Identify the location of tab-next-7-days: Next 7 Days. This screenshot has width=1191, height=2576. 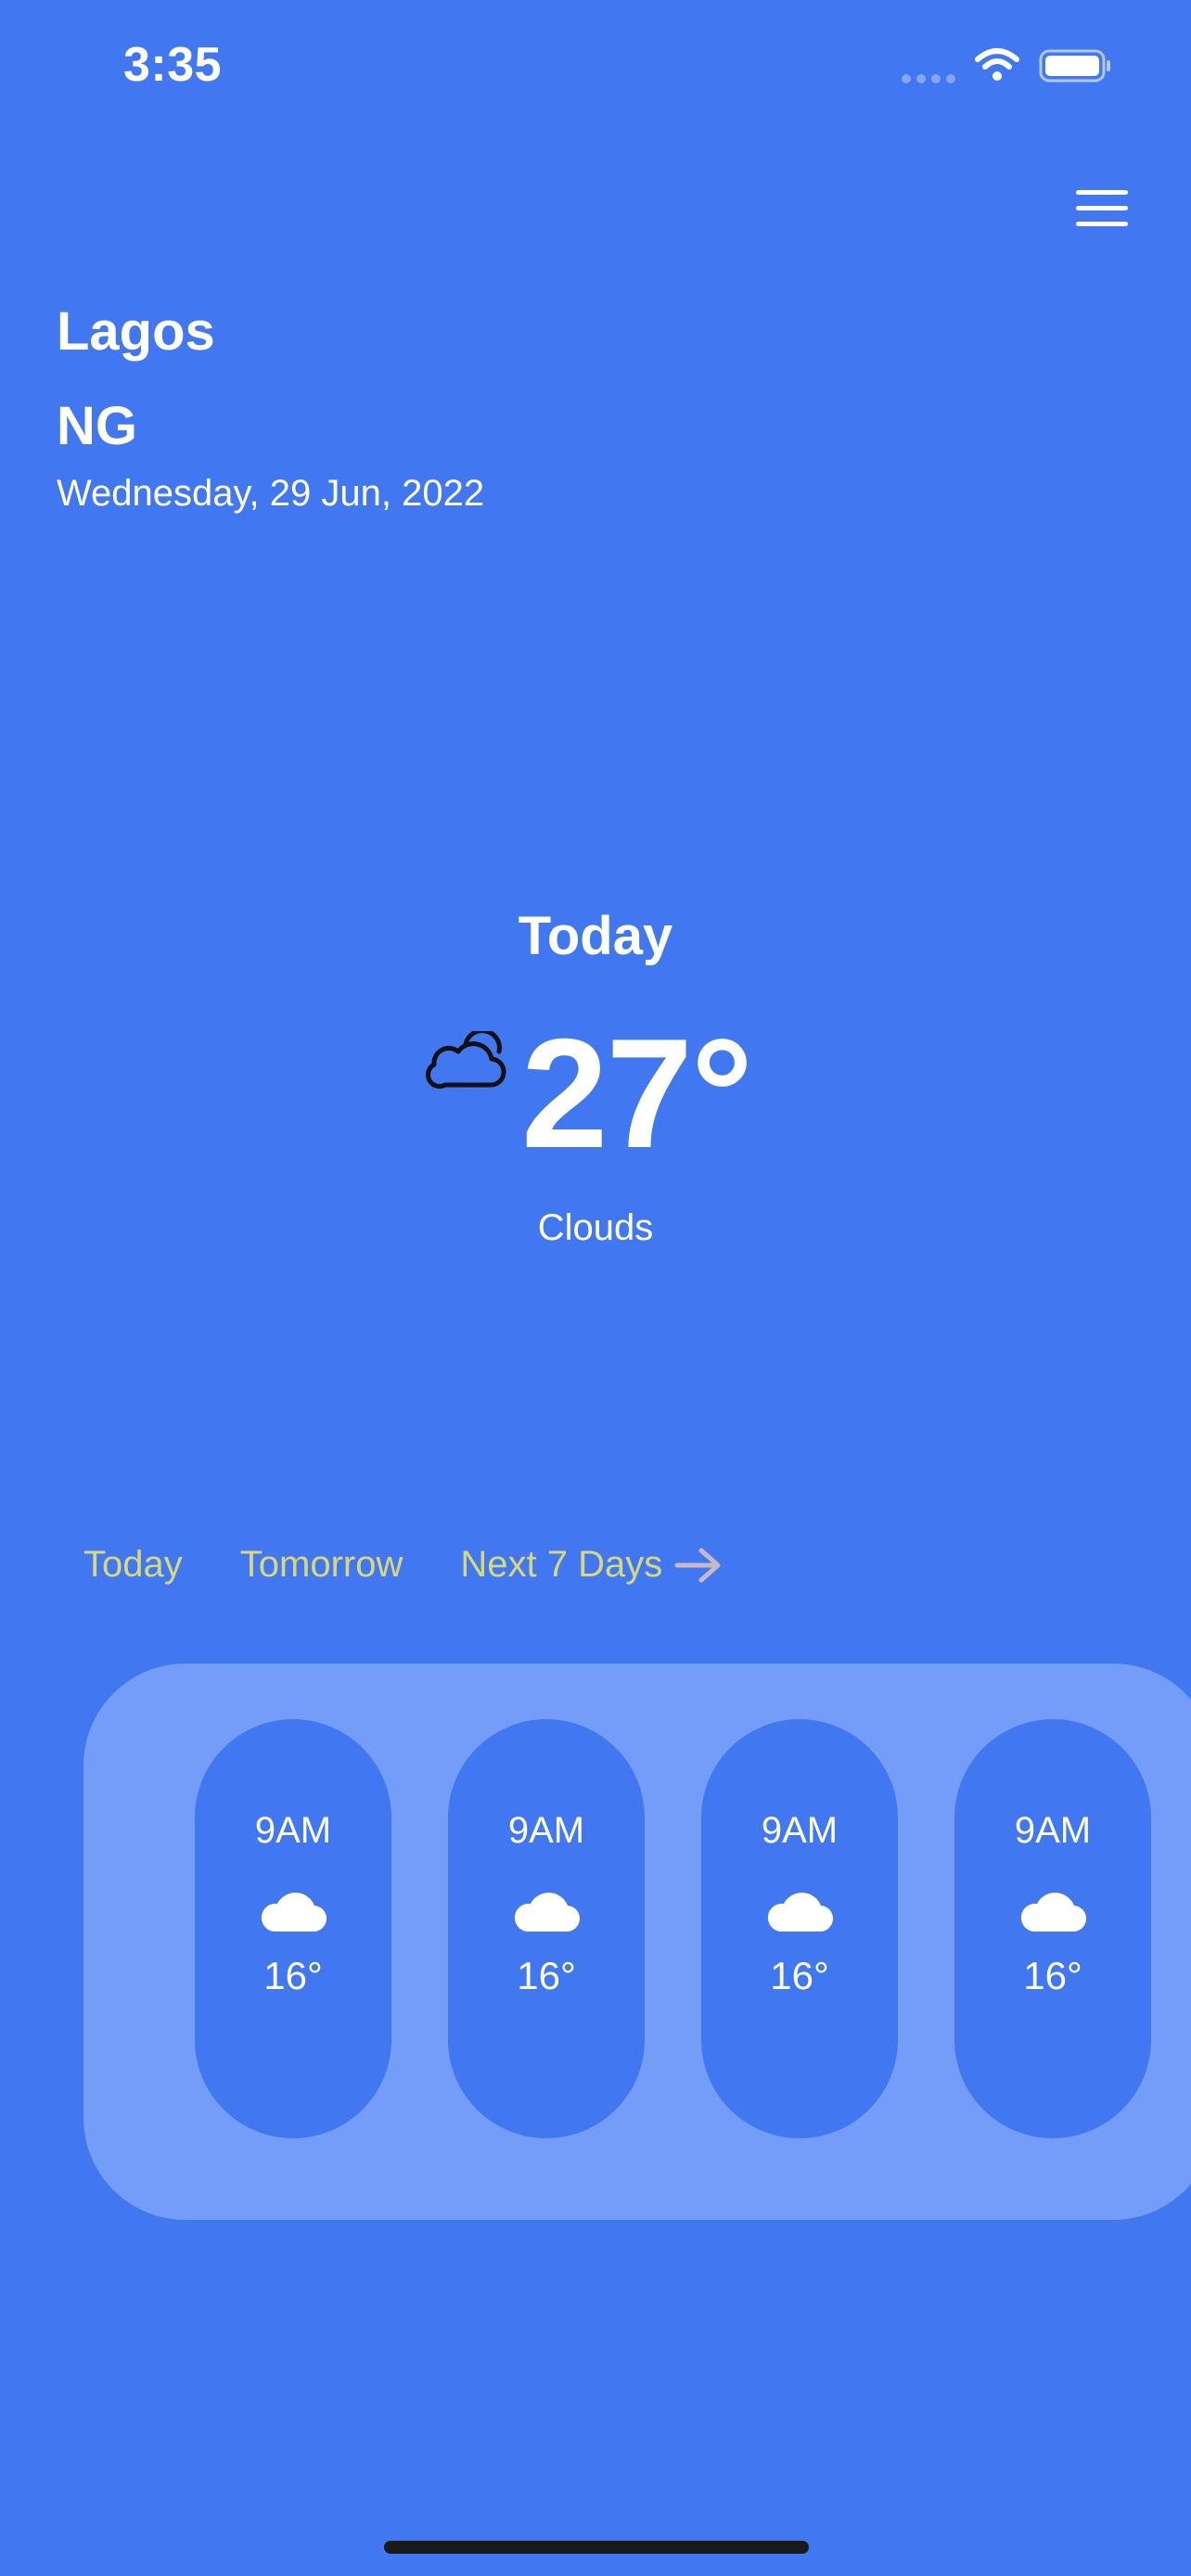
(561, 1565).